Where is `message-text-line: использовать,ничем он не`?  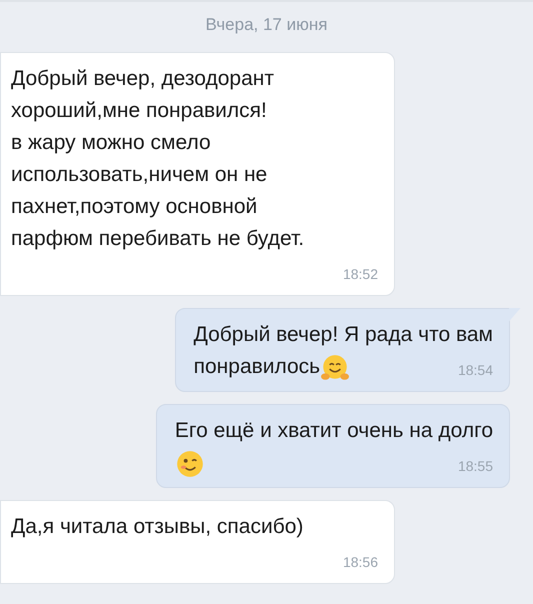
message-text-line: использовать,ничем он не is located at coordinates (139, 174).